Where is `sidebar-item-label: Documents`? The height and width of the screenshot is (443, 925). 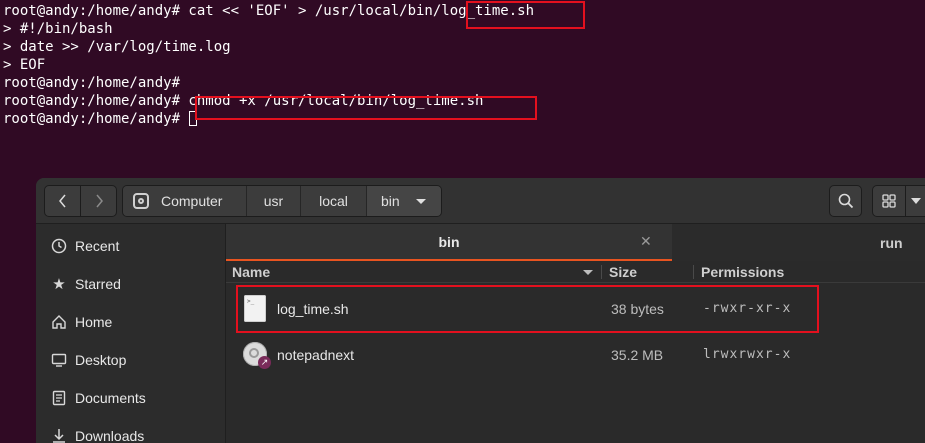 sidebar-item-label: Documents is located at coordinates (110, 398).